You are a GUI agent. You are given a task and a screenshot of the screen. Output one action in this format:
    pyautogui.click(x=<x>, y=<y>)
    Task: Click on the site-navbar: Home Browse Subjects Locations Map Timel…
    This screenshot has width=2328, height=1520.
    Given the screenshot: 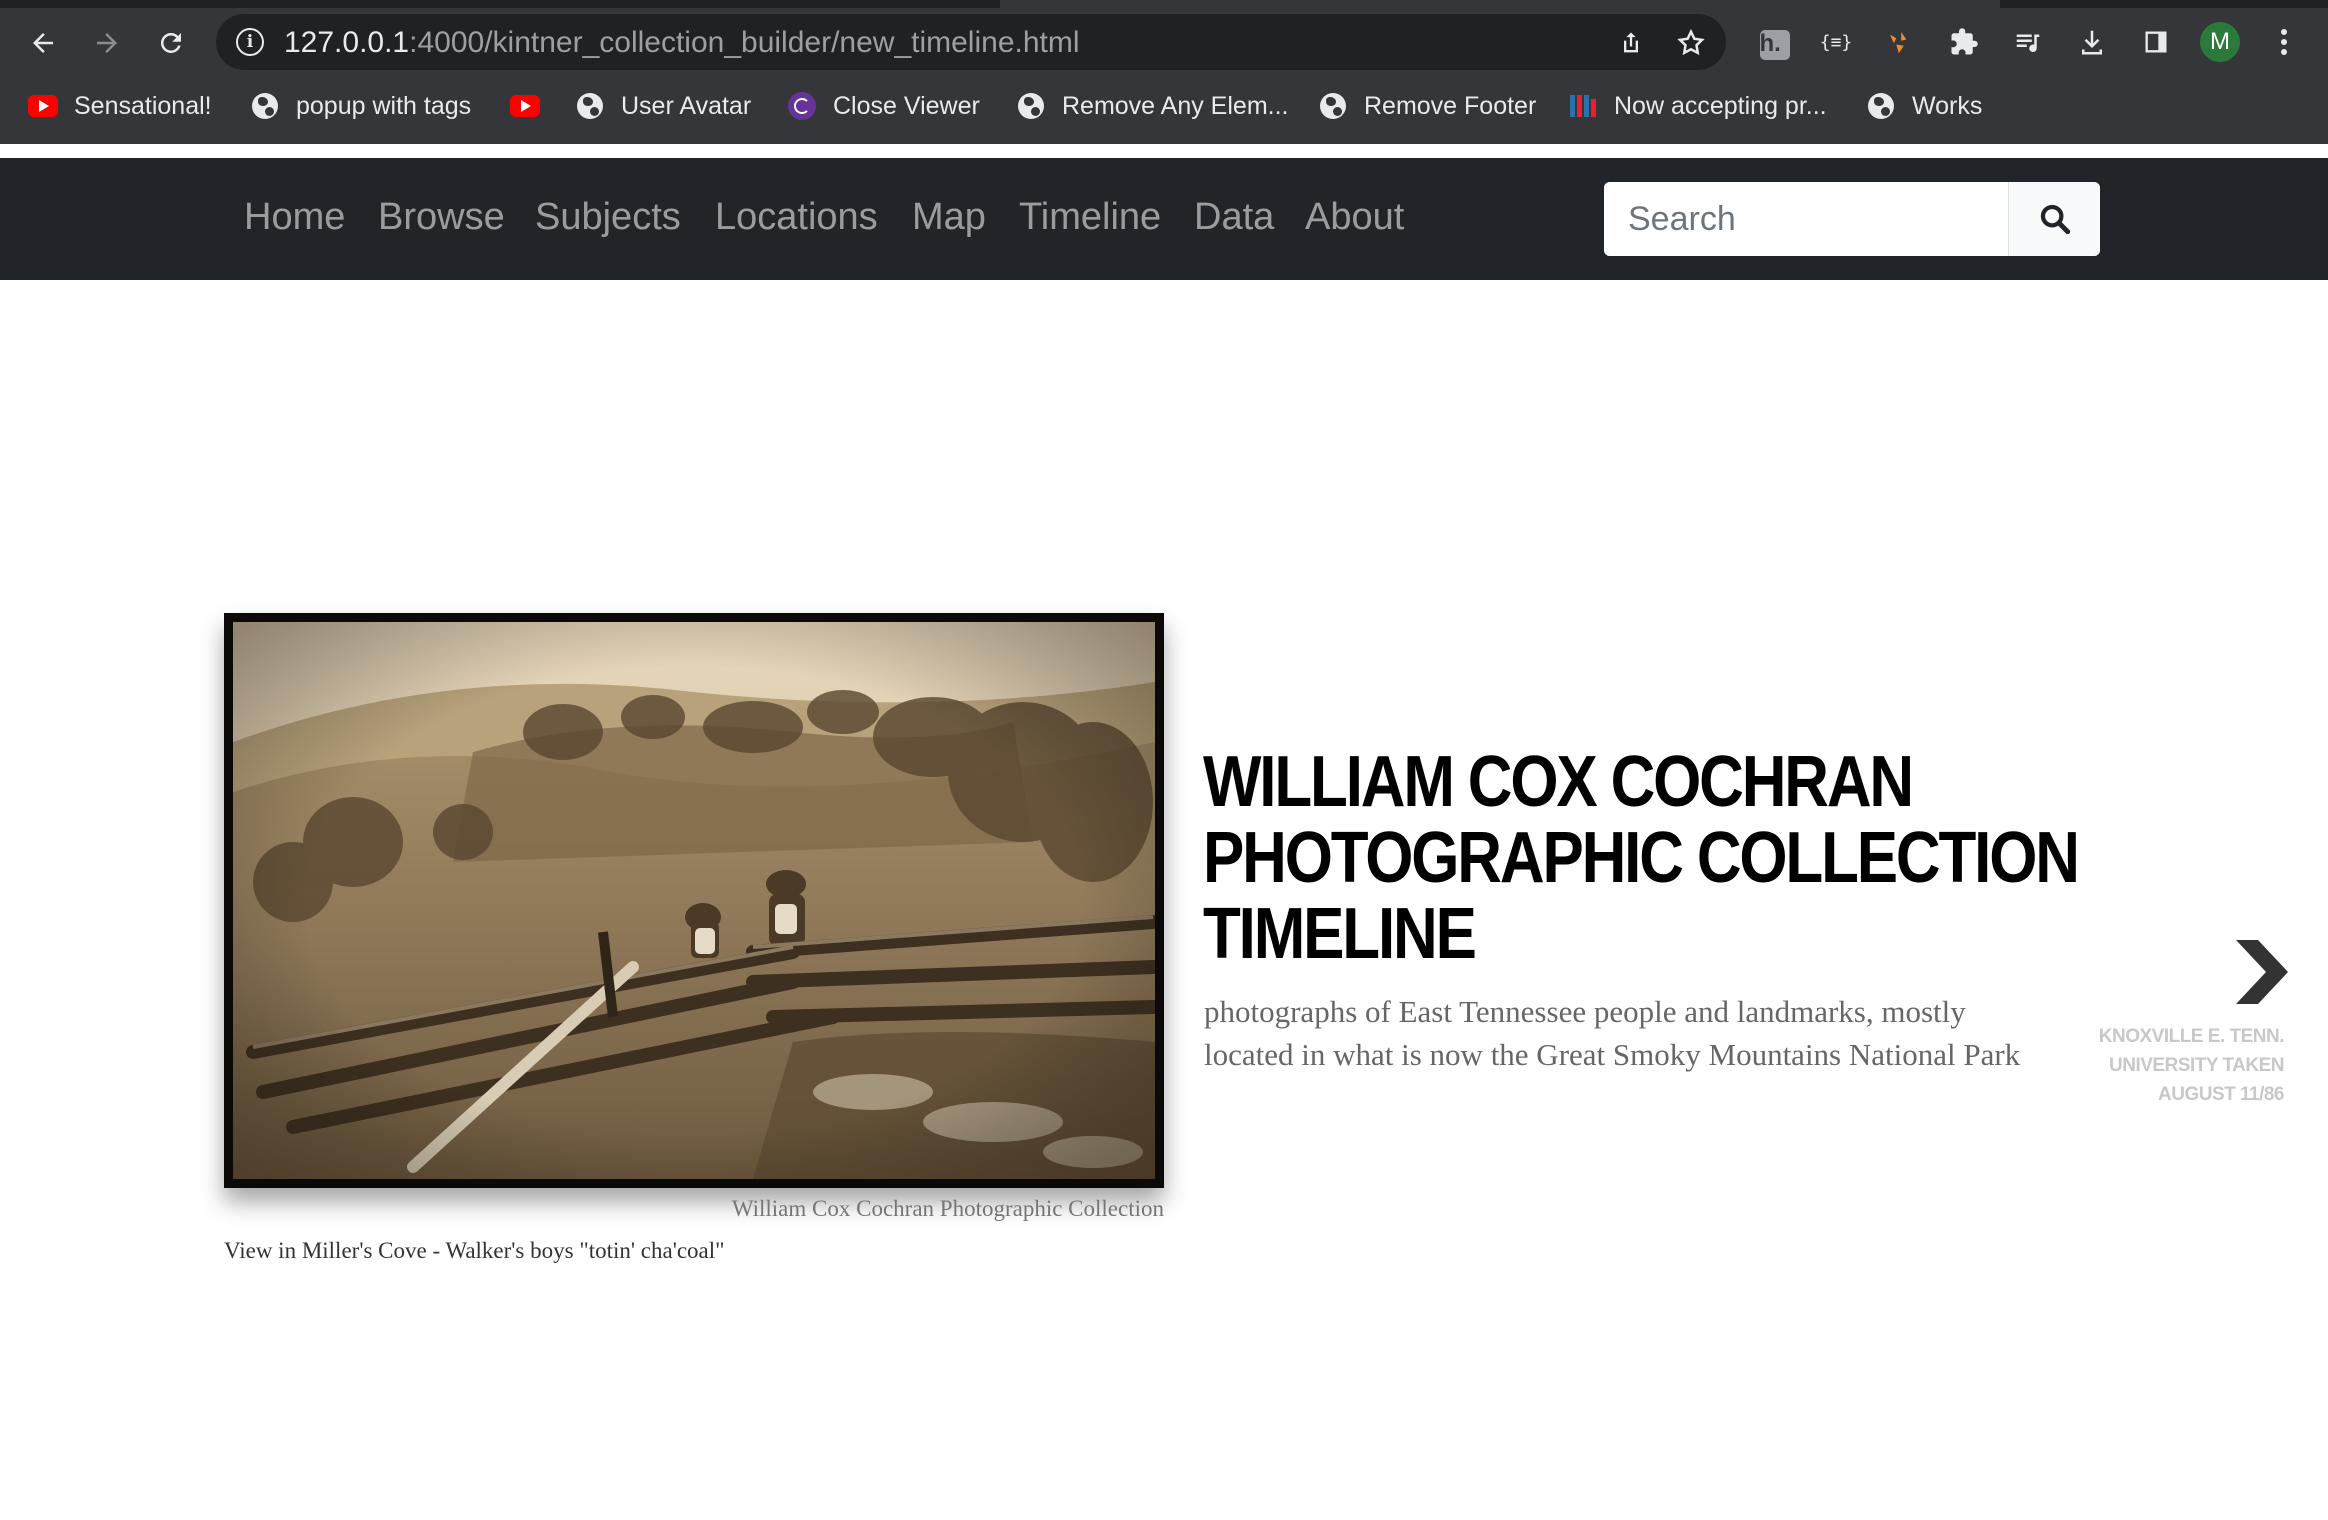 What is the action you would take?
    pyautogui.click(x=1164, y=219)
    